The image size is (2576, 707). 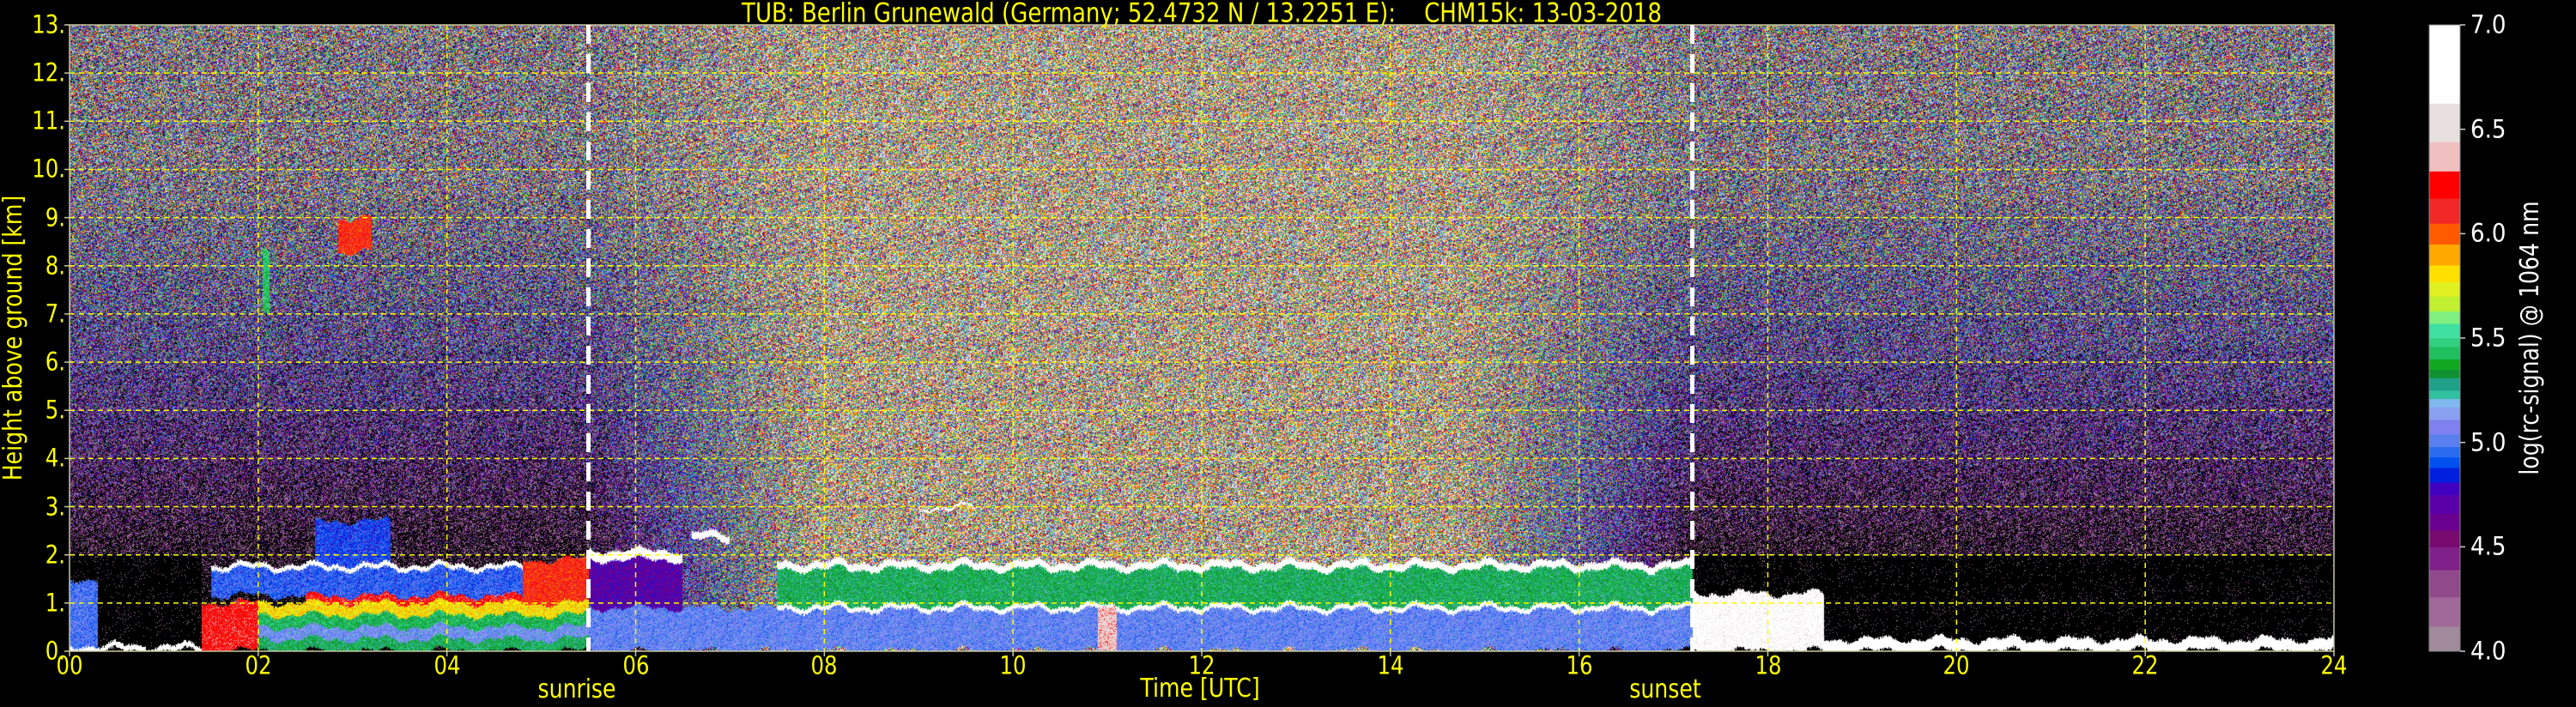 What do you see at coordinates (1013, 665) in the screenshot?
I see `x-tick-label: 10` at bounding box center [1013, 665].